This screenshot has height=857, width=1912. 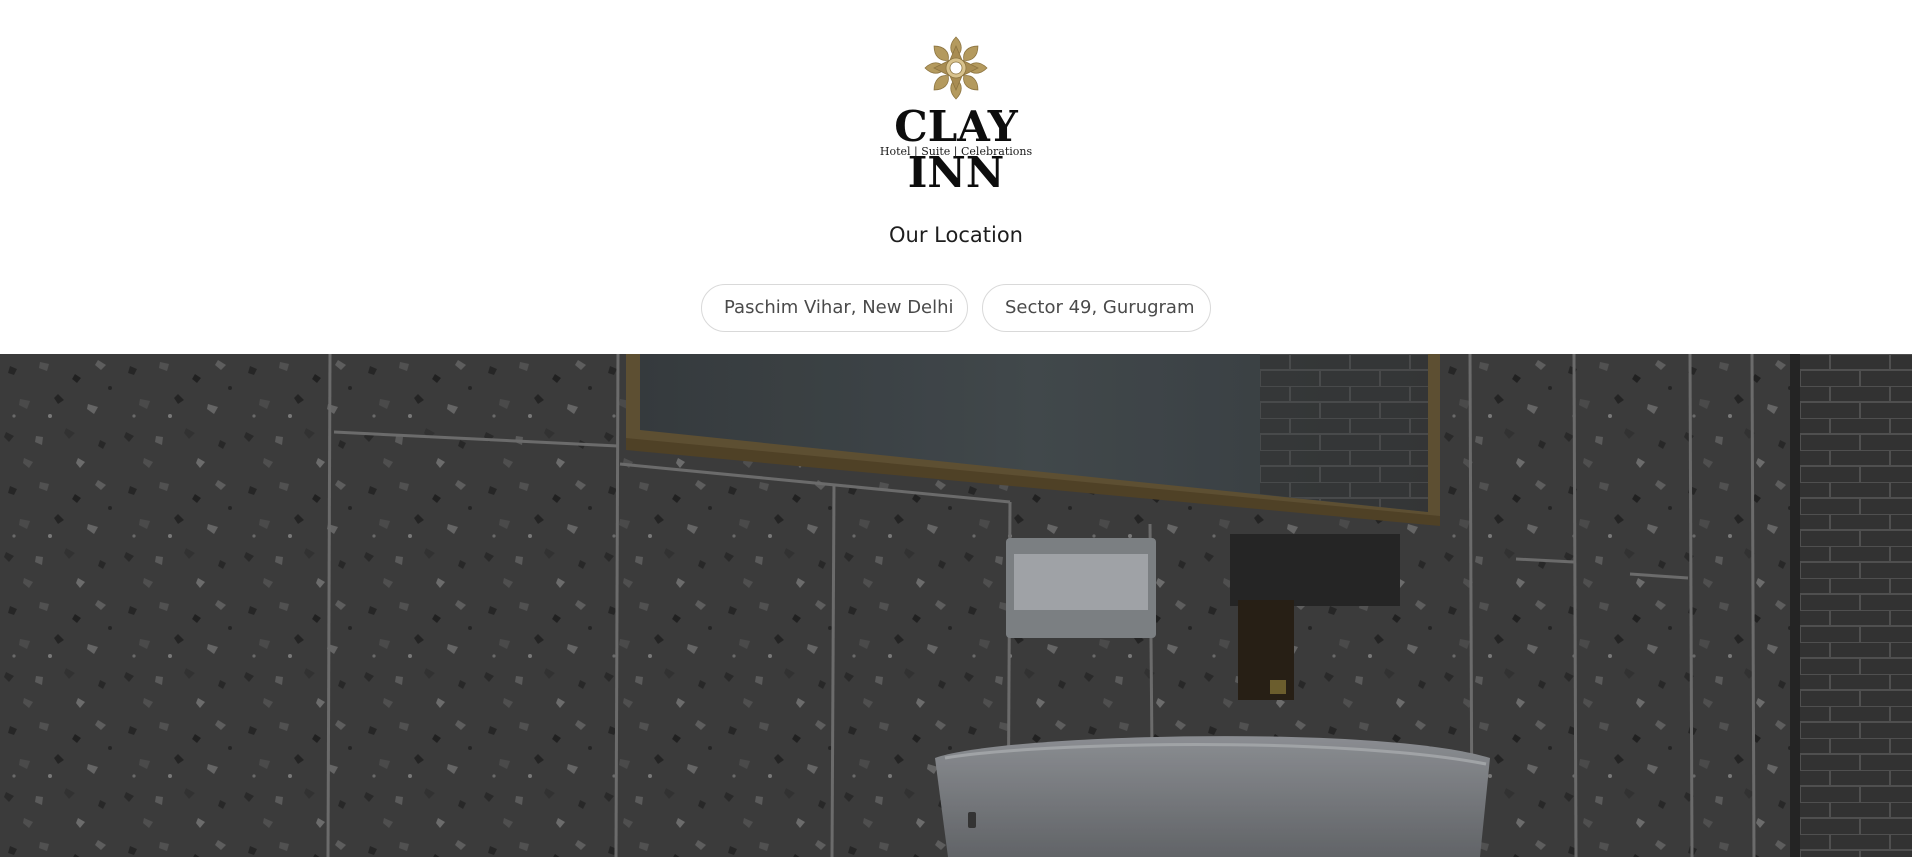 What do you see at coordinates (1096, 308) in the screenshot?
I see `location-button-sector-49: Sector 49, Gurugram` at bounding box center [1096, 308].